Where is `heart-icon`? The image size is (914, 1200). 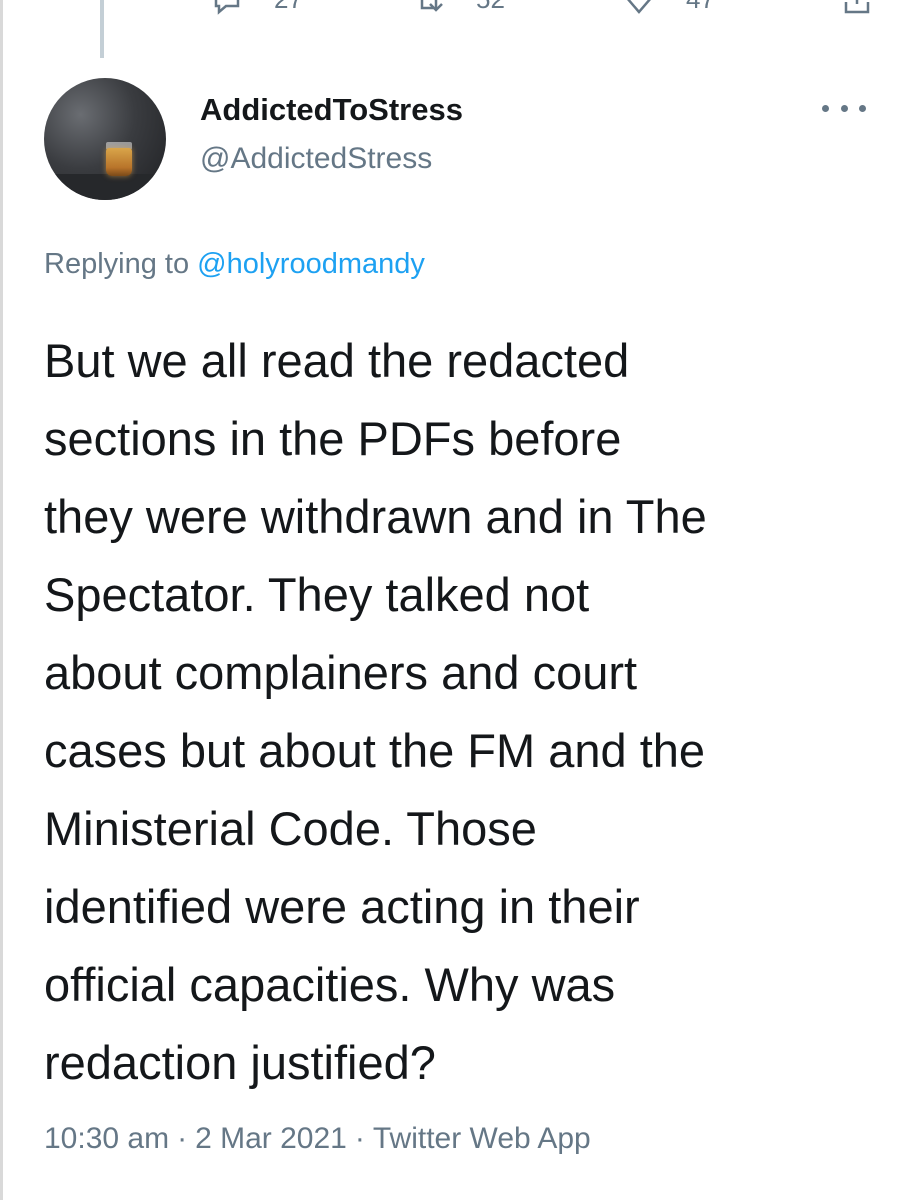 heart-icon is located at coordinates (639, 7).